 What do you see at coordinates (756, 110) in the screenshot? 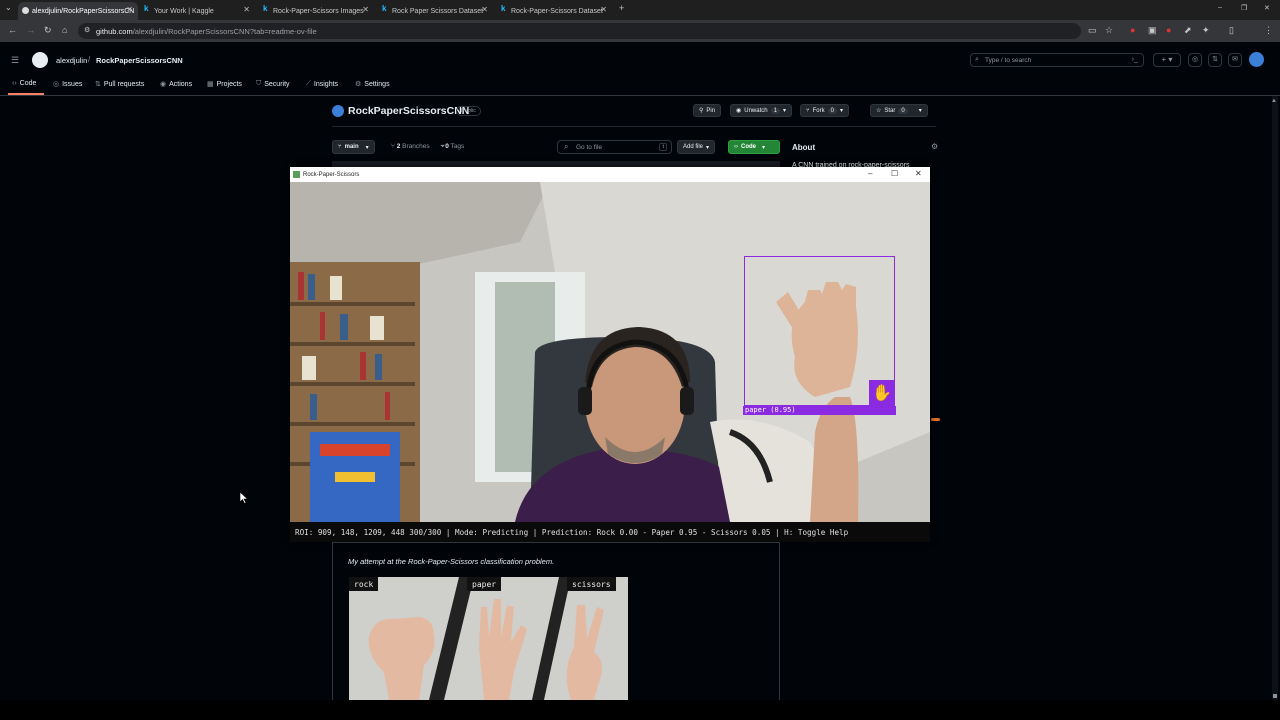
I see `button-label: Unwatch` at bounding box center [756, 110].